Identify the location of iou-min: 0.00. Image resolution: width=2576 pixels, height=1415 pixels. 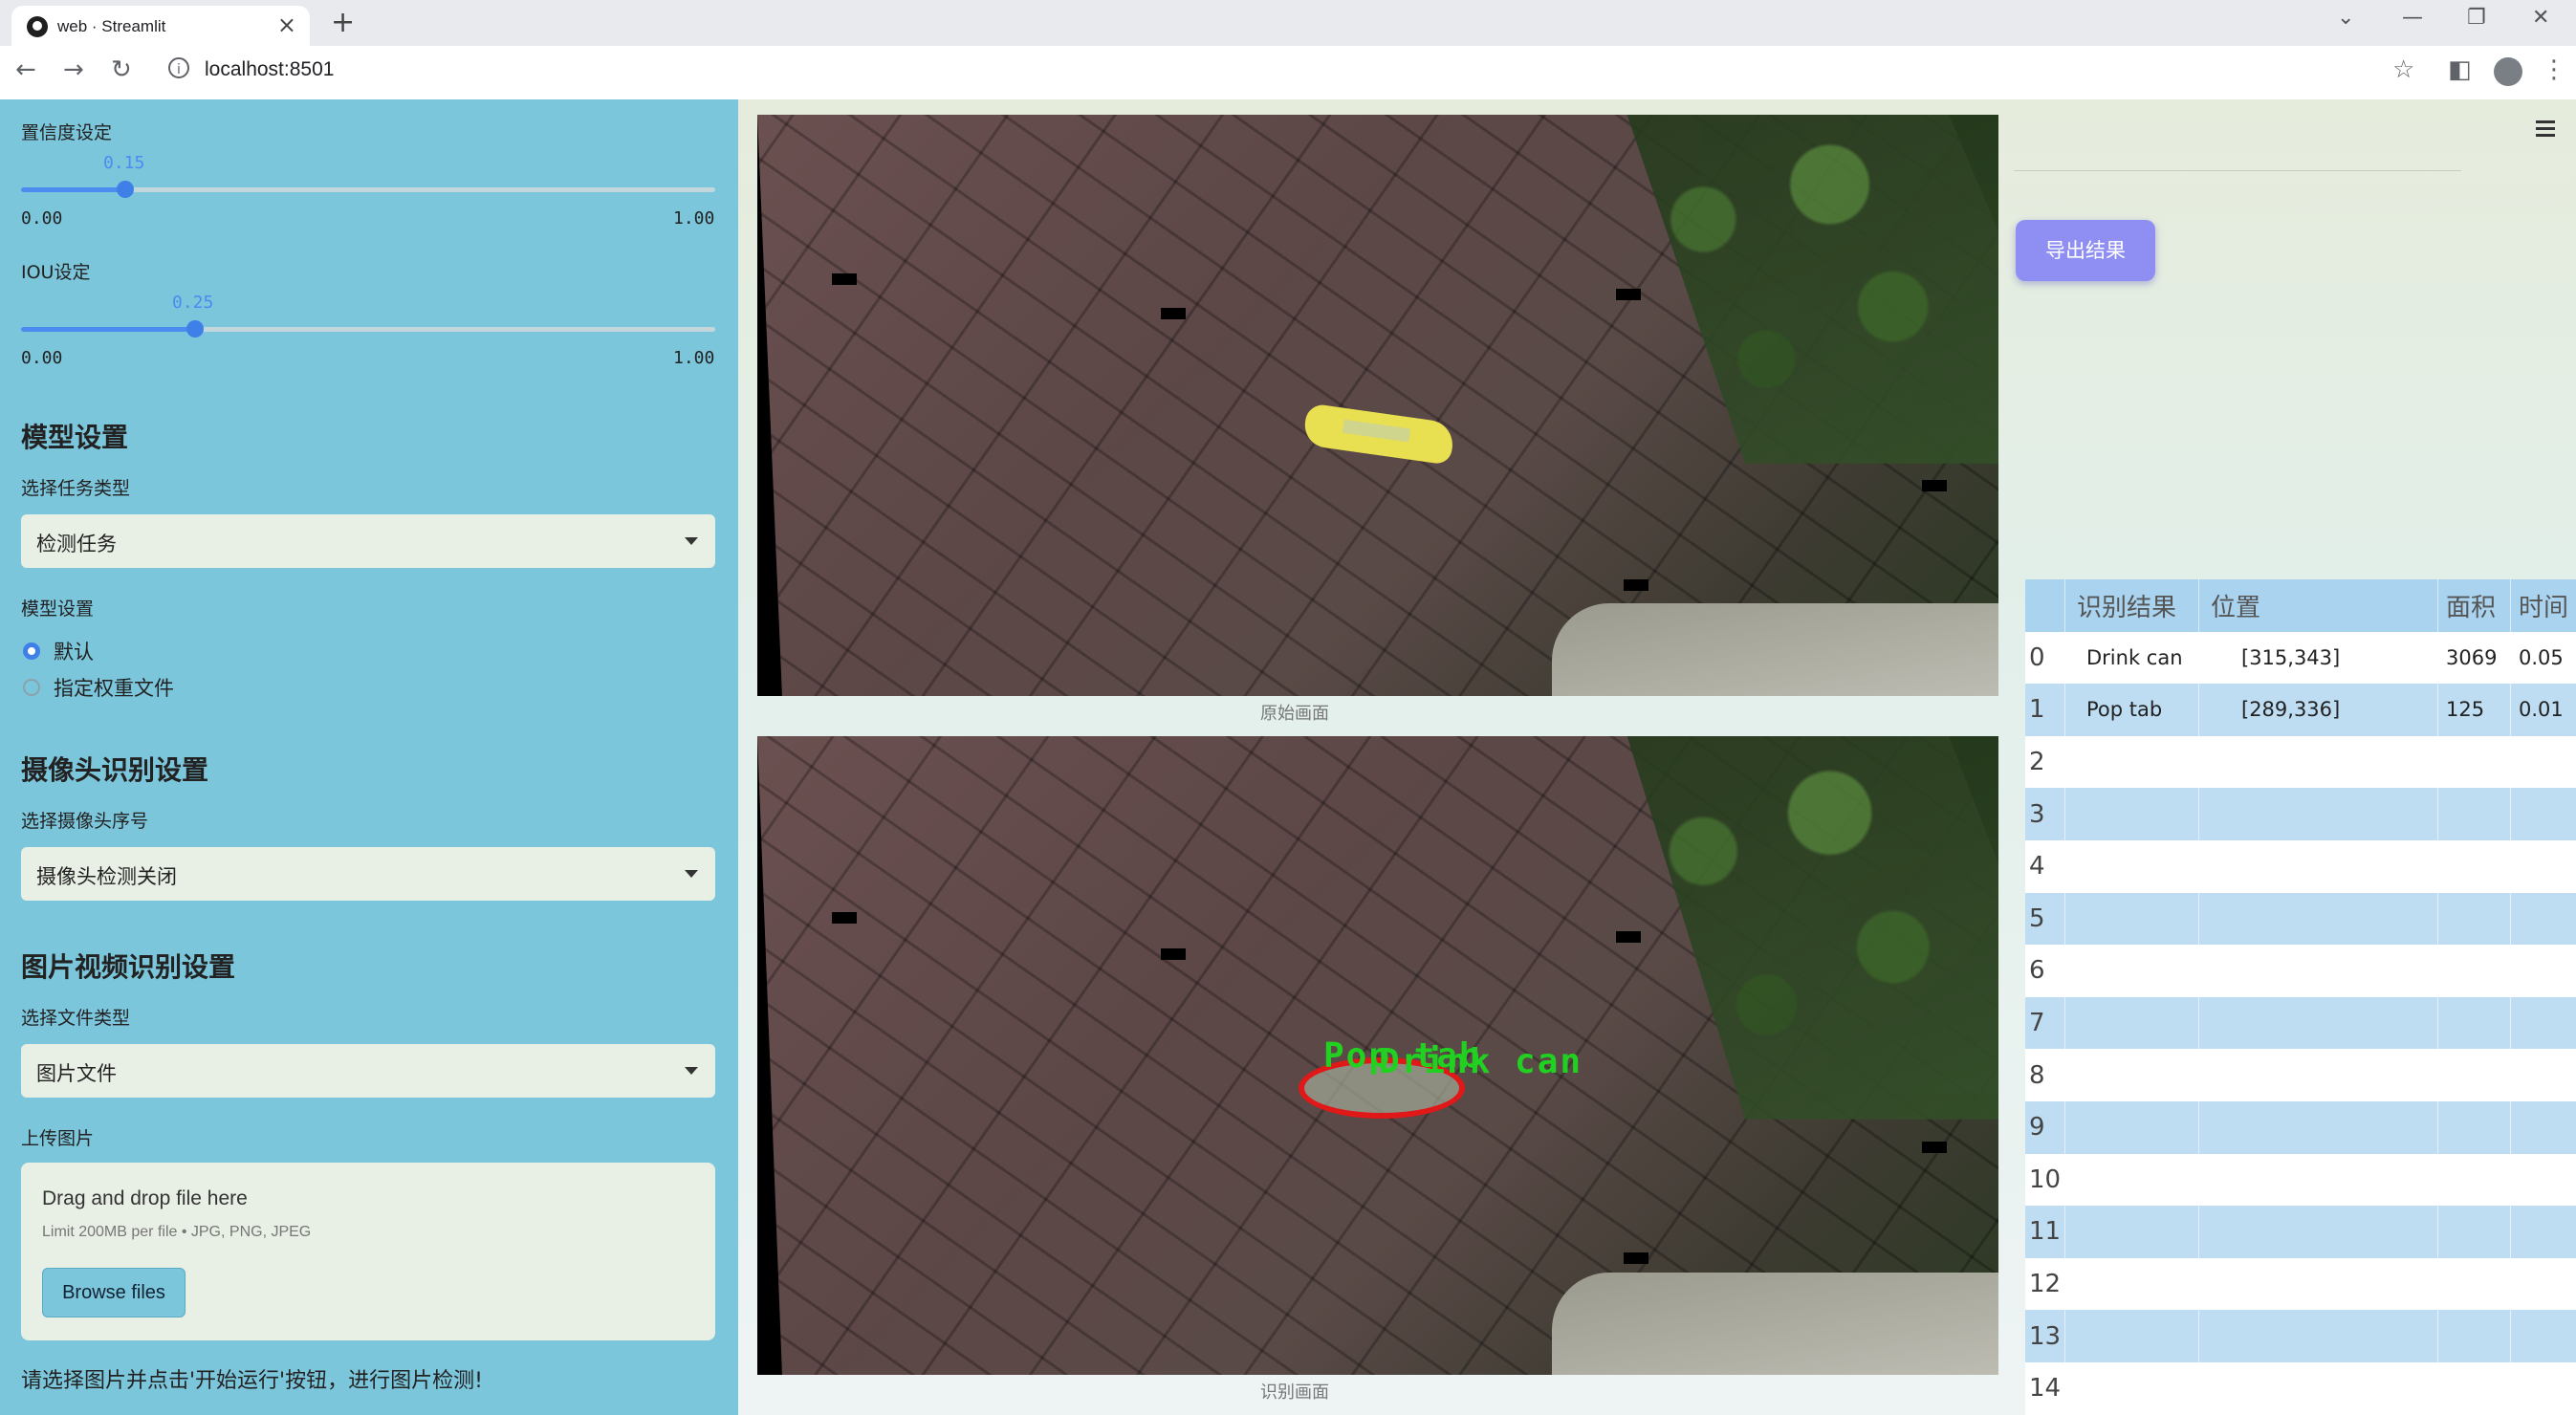
(42, 358).